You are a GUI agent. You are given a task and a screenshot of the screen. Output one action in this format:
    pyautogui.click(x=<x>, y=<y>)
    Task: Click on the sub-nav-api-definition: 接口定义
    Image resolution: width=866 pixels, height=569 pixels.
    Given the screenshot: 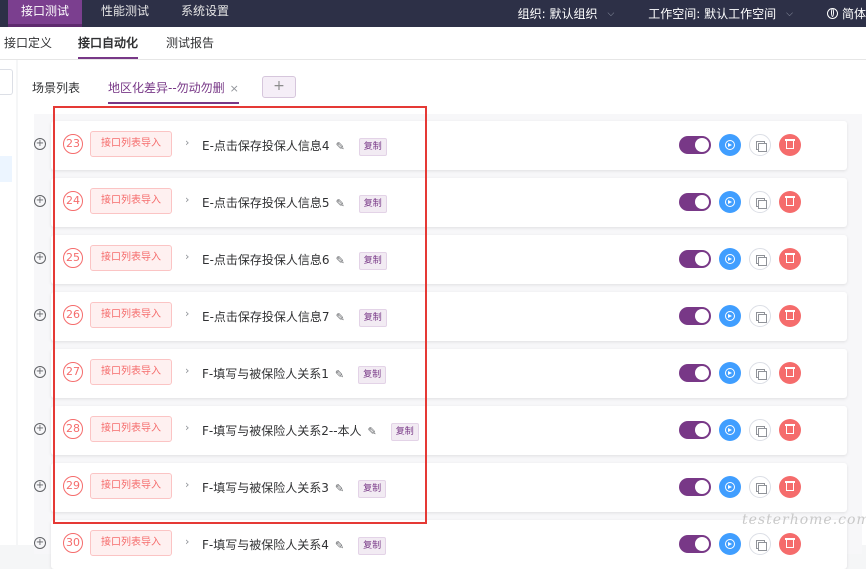 What is the action you would take?
    pyautogui.click(x=28, y=43)
    